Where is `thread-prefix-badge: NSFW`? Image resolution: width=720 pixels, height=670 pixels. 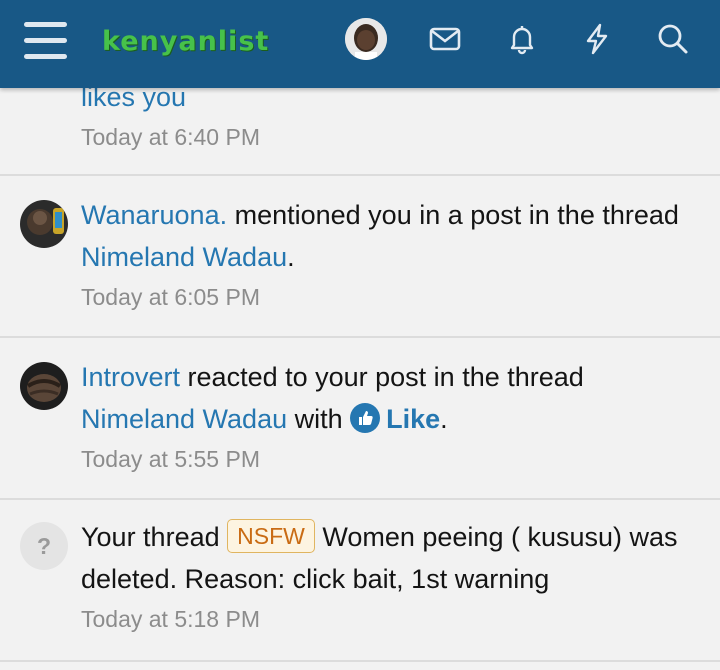
thread-prefix-badge: NSFW is located at coordinates (271, 536).